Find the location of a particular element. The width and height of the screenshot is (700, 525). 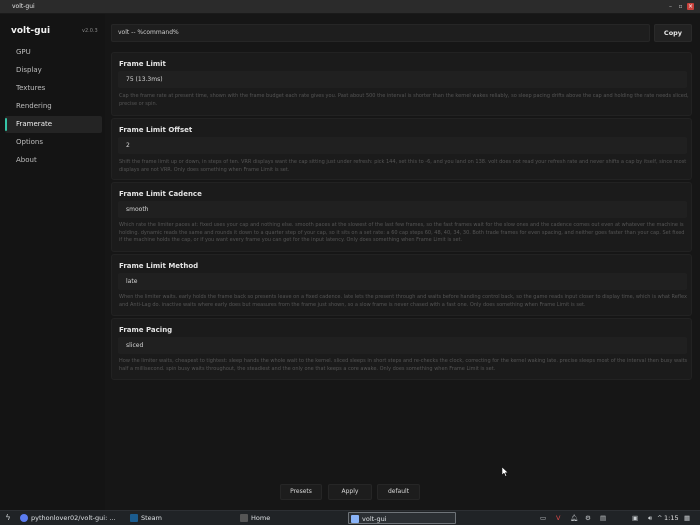

volume-icon: 🔊︎ is located at coordinates (650, 518).